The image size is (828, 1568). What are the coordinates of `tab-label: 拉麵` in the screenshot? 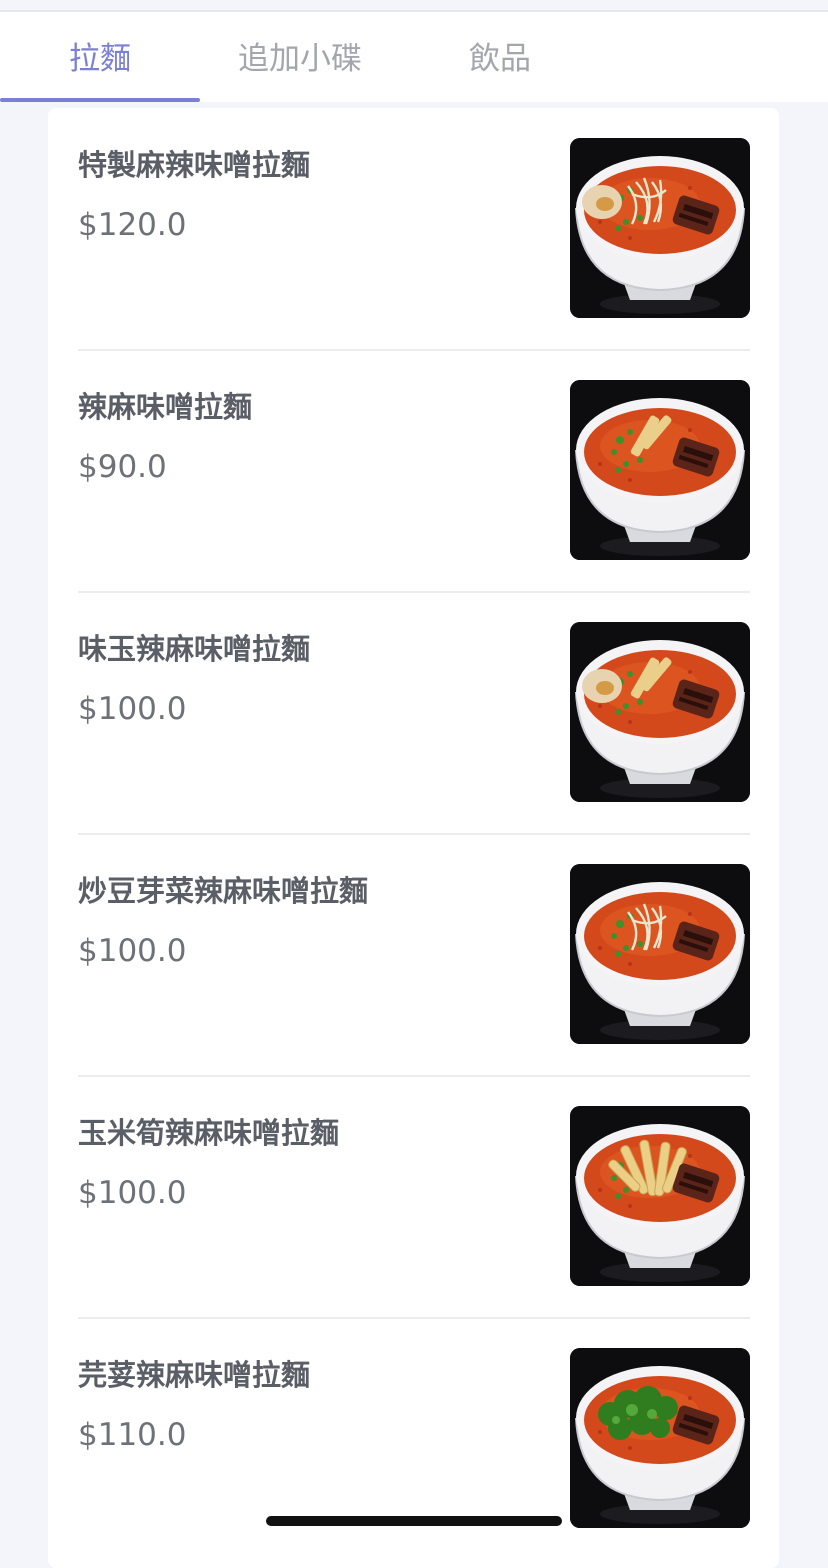 It's located at (100, 58).